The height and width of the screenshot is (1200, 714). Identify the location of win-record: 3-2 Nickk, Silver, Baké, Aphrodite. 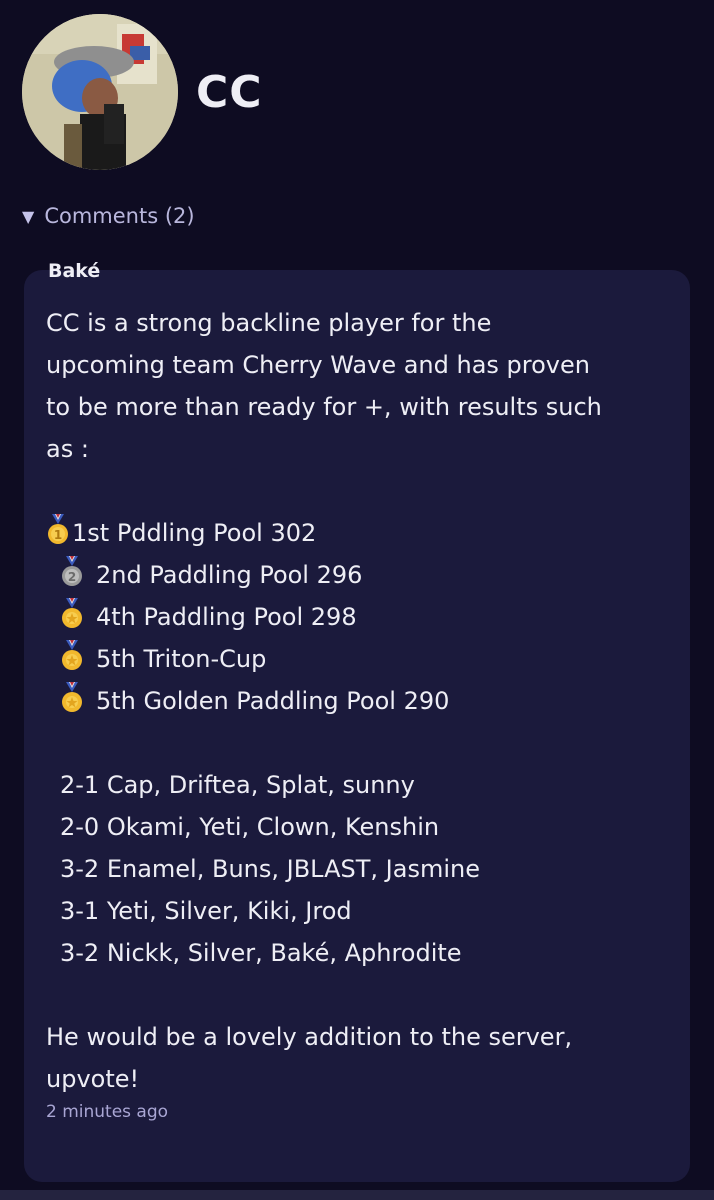
(261, 953).